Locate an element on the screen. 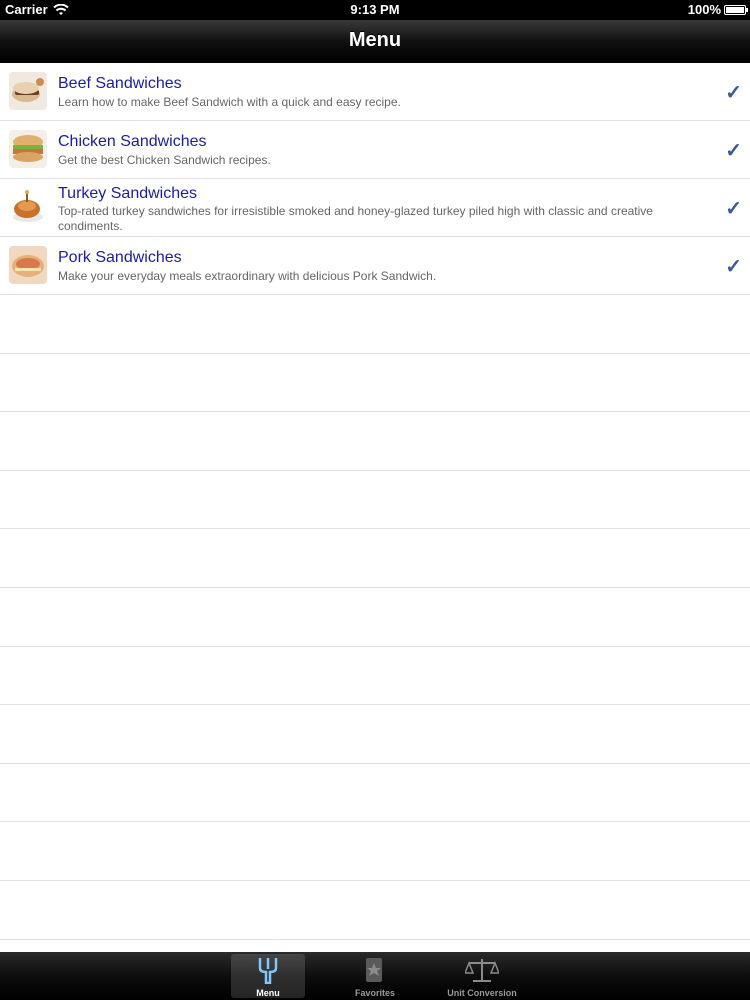  pork-sandwich-thumbnail is located at coordinates (28, 265).